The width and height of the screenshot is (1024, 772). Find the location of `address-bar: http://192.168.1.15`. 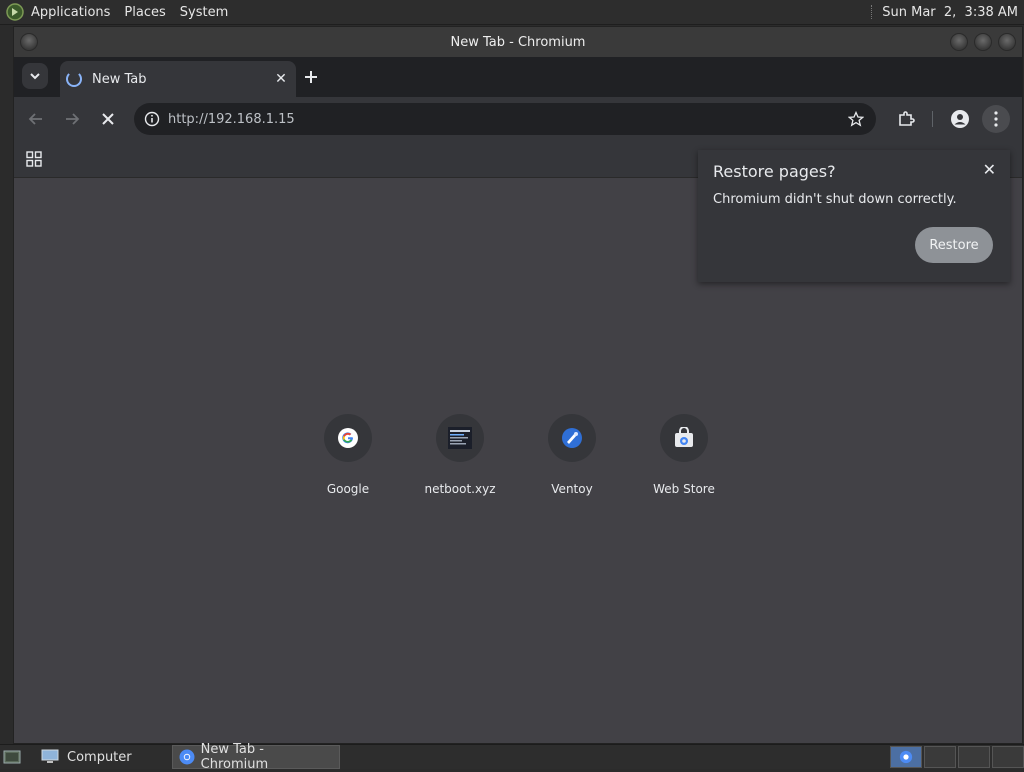

address-bar: http://192.168.1.15 is located at coordinates (505, 119).